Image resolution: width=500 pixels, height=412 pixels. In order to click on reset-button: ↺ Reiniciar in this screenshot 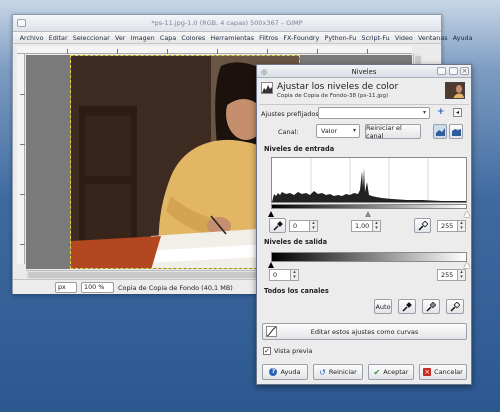, I will do `click(338, 372)`.